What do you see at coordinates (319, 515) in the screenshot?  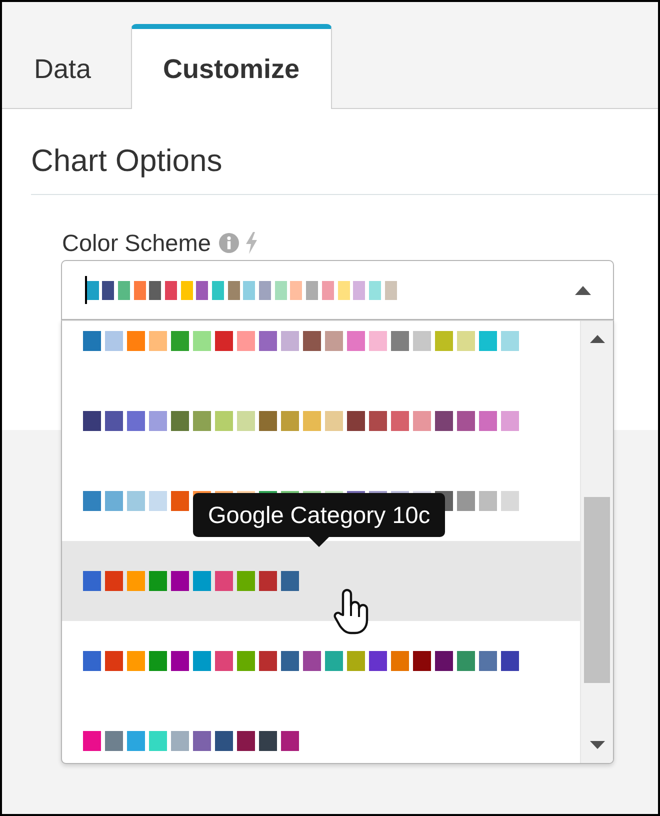 I see `tooltip: Google Category 10c` at bounding box center [319, 515].